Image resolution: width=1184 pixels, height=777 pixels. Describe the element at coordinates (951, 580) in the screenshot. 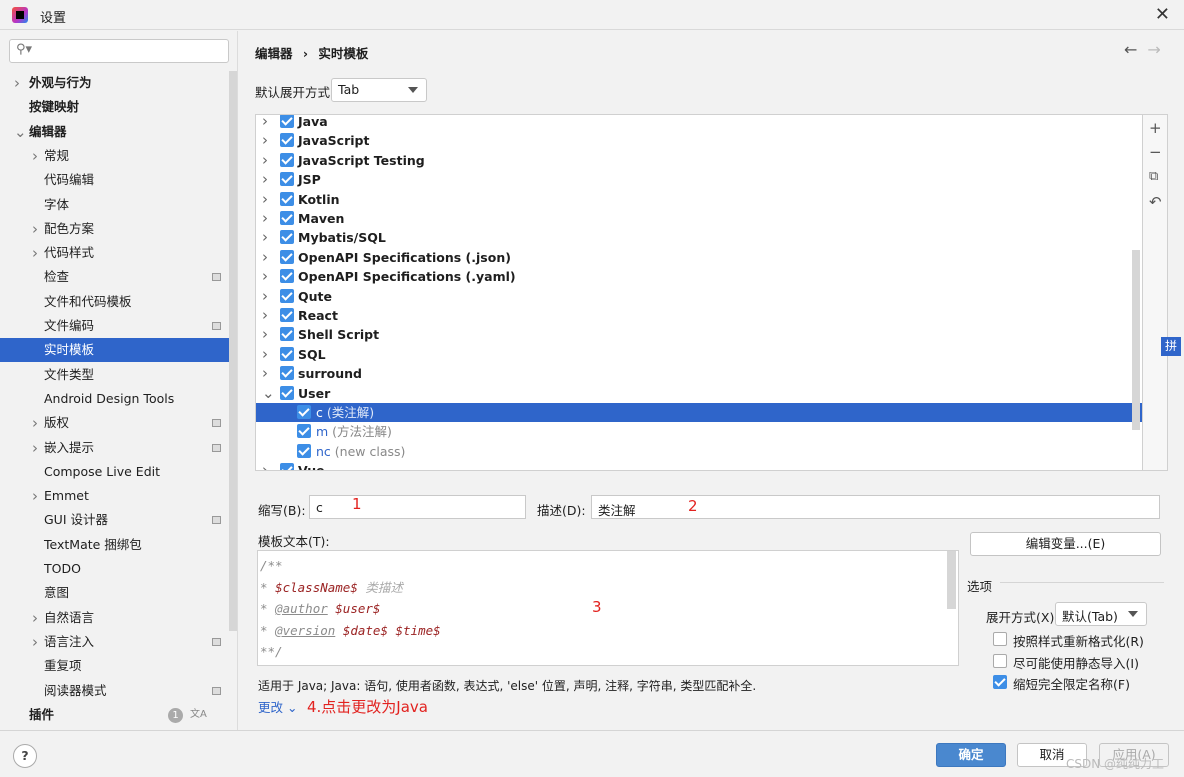

I see `editor-scrollbar` at that location.